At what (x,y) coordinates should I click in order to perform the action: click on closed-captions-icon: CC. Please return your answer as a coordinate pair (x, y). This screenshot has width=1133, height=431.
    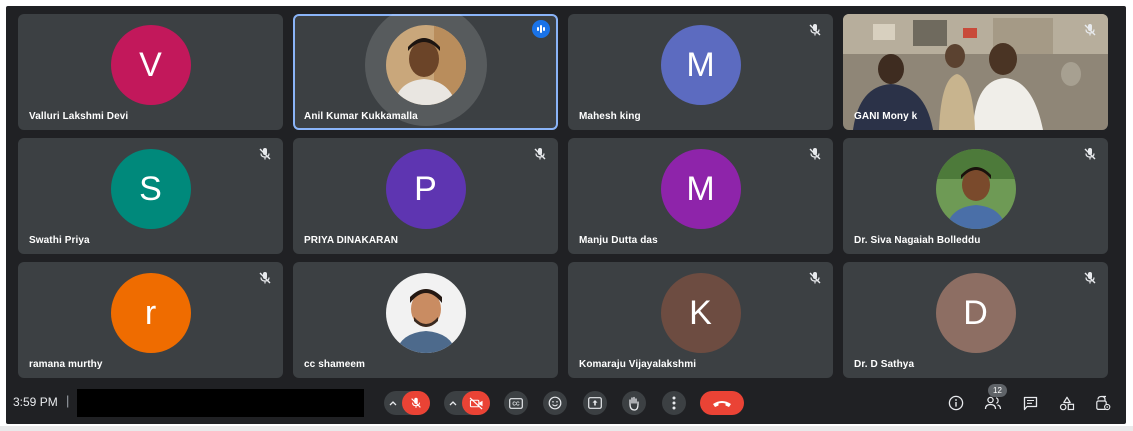
    Looking at the image, I should click on (516, 403).